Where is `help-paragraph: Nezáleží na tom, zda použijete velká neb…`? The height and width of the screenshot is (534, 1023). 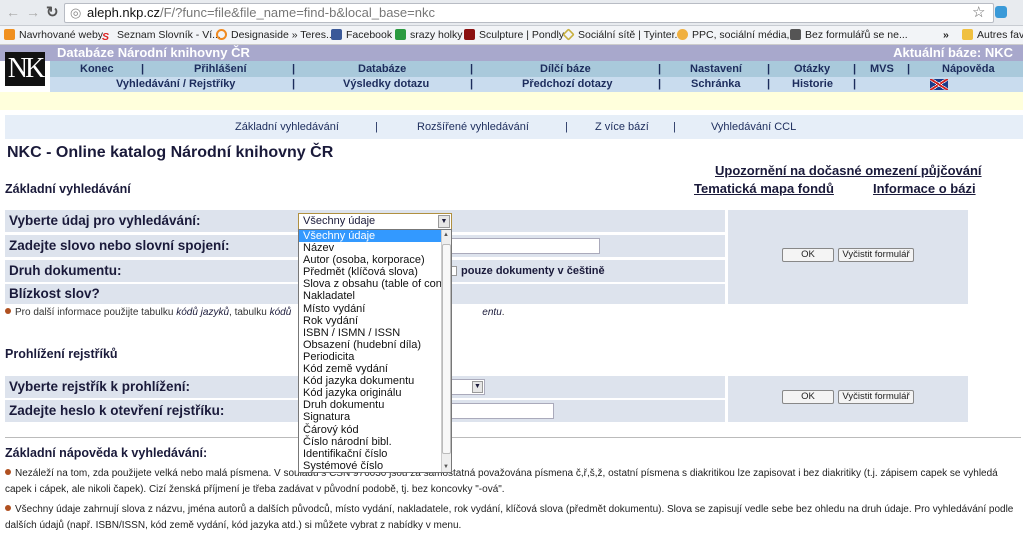
help-paragraph: Nezáleží na tom, zda použijete velká neb… is located at coordinates (501, 481).